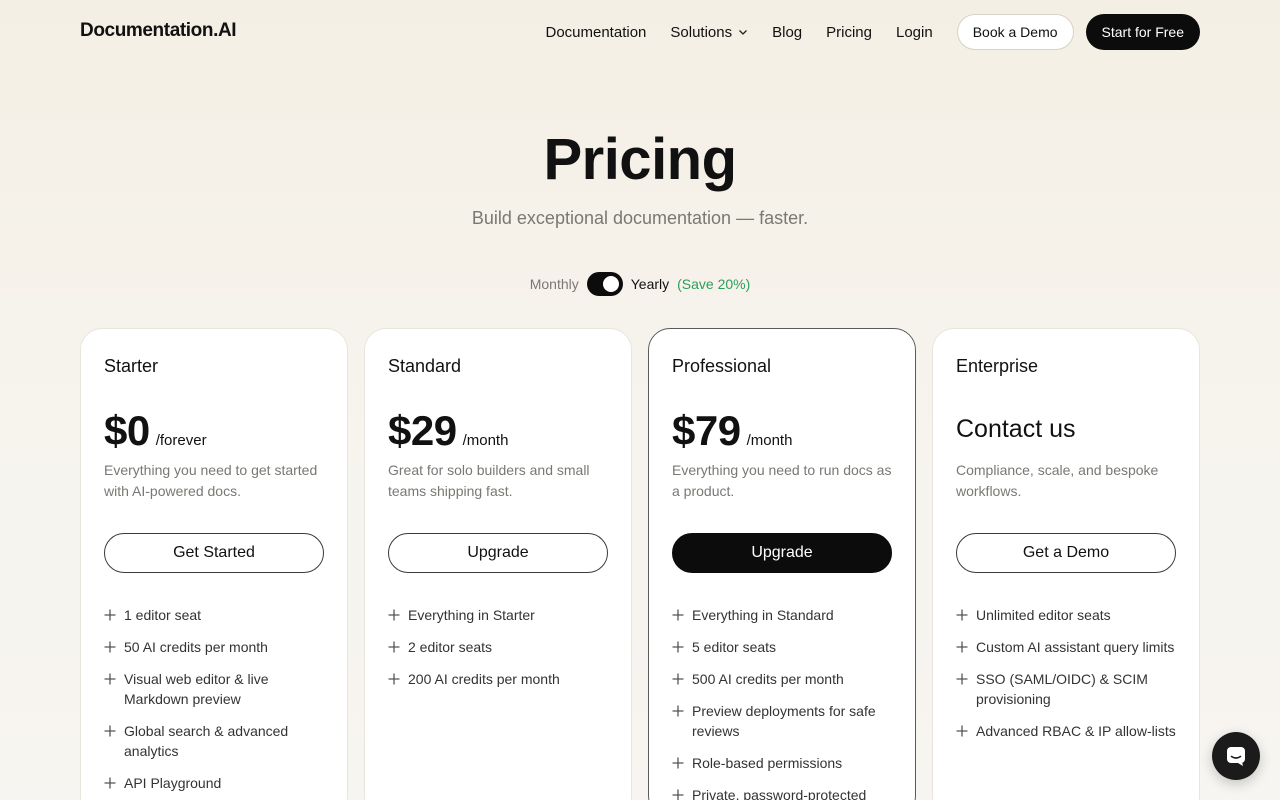  What do you see at coordinates (997, 366) in the screenshot?
I see `plan-name: Enterprise` at bounding box center [997, 366].